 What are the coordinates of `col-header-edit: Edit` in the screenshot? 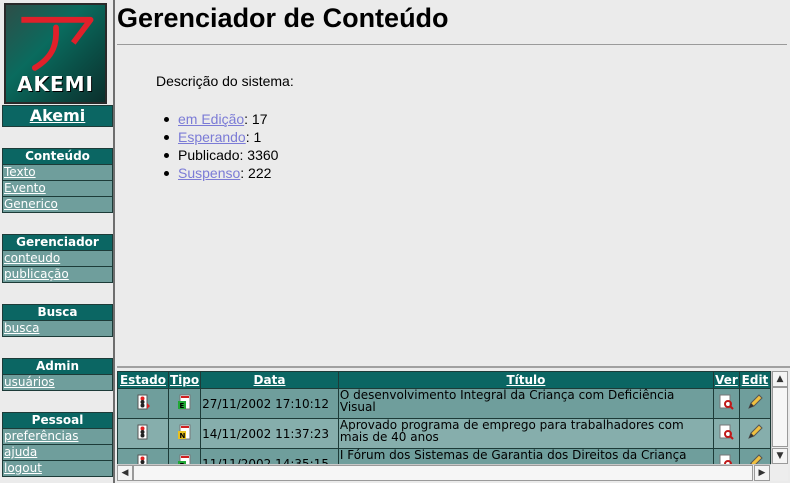 It's located at (754, 380).